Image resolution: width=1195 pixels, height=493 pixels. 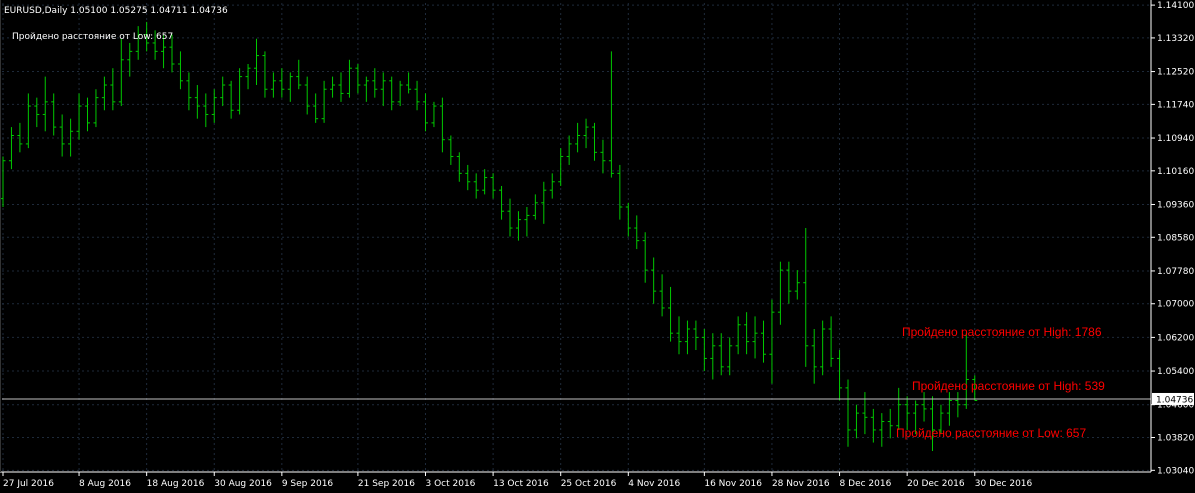 I want to click on x-tick-label: 9 Sep 2016, so click(x=308, y=484).